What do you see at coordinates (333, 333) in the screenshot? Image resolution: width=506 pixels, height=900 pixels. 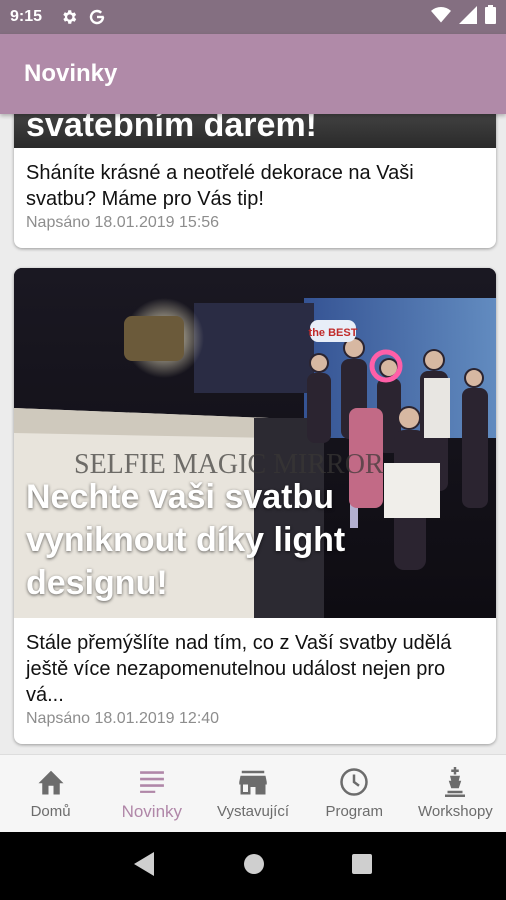 I see `image-prop-text: the BEST` at bounding box center [333, 333].